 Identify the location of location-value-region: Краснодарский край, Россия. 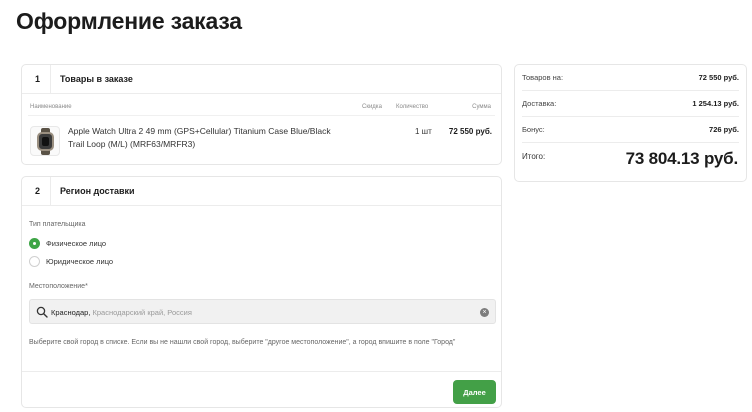
(141, 312).